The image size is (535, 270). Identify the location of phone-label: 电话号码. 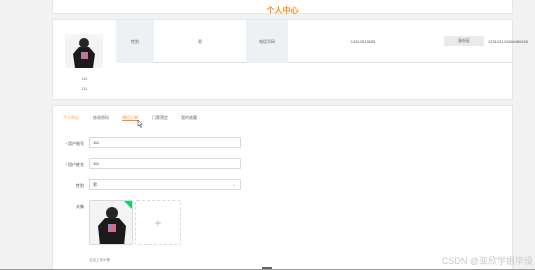
(267, 41).